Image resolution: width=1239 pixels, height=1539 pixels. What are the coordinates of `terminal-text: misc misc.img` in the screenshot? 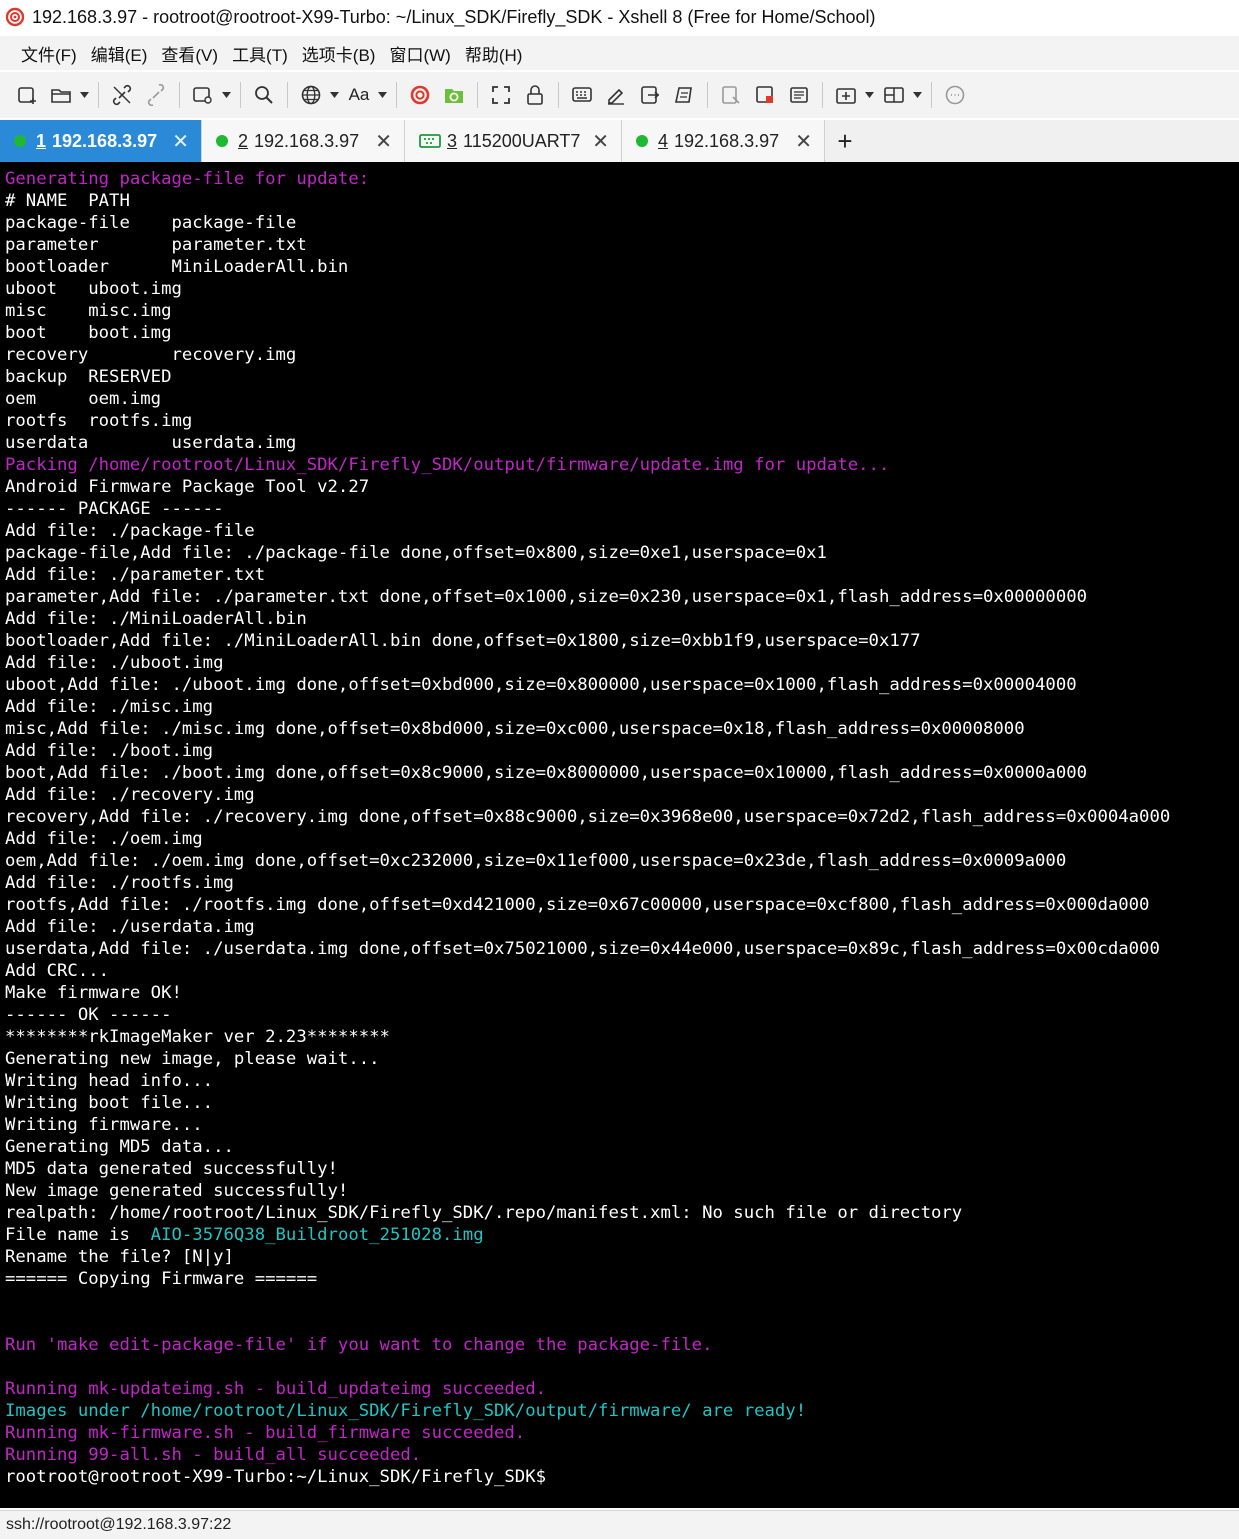 It's located at (88, 311).